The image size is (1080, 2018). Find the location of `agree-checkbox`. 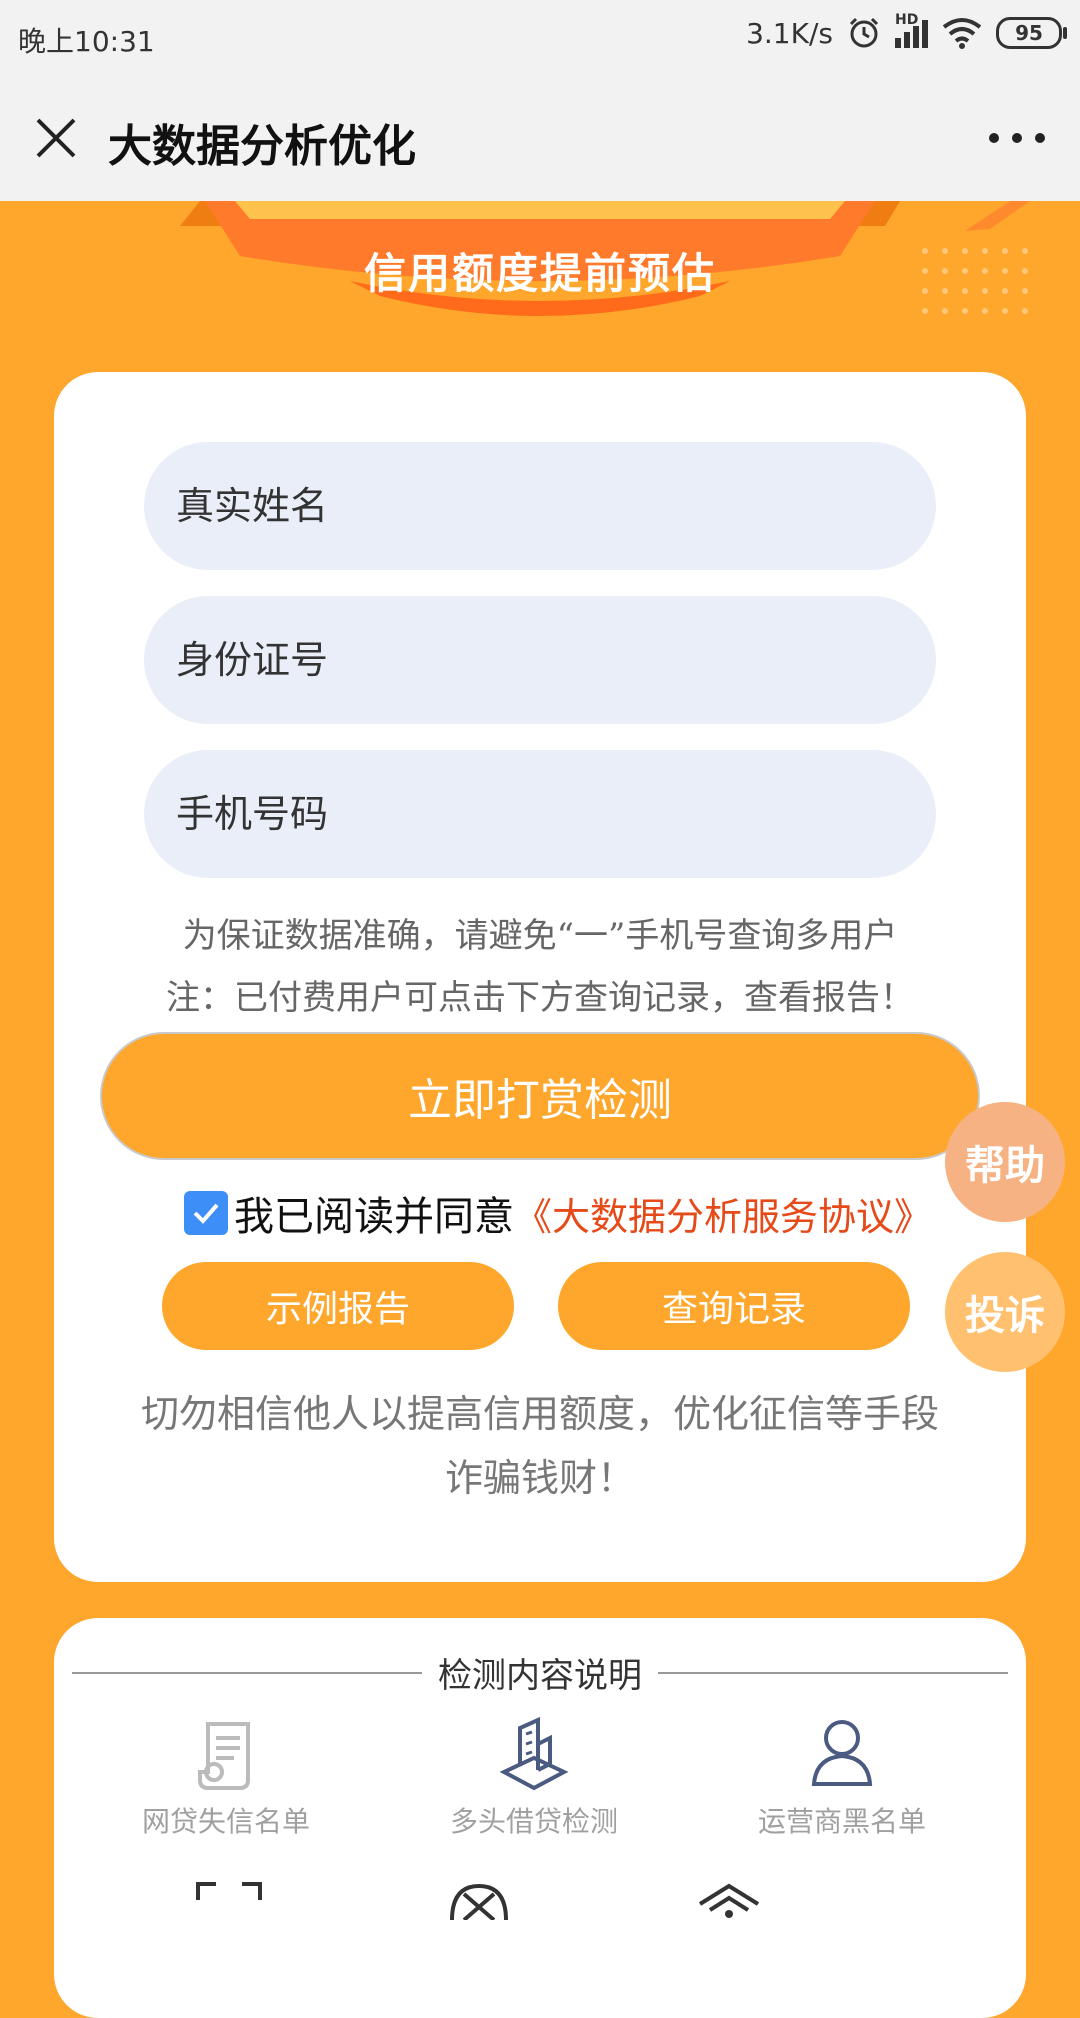

agree-checkbox is located at coordinates (206, 1213).